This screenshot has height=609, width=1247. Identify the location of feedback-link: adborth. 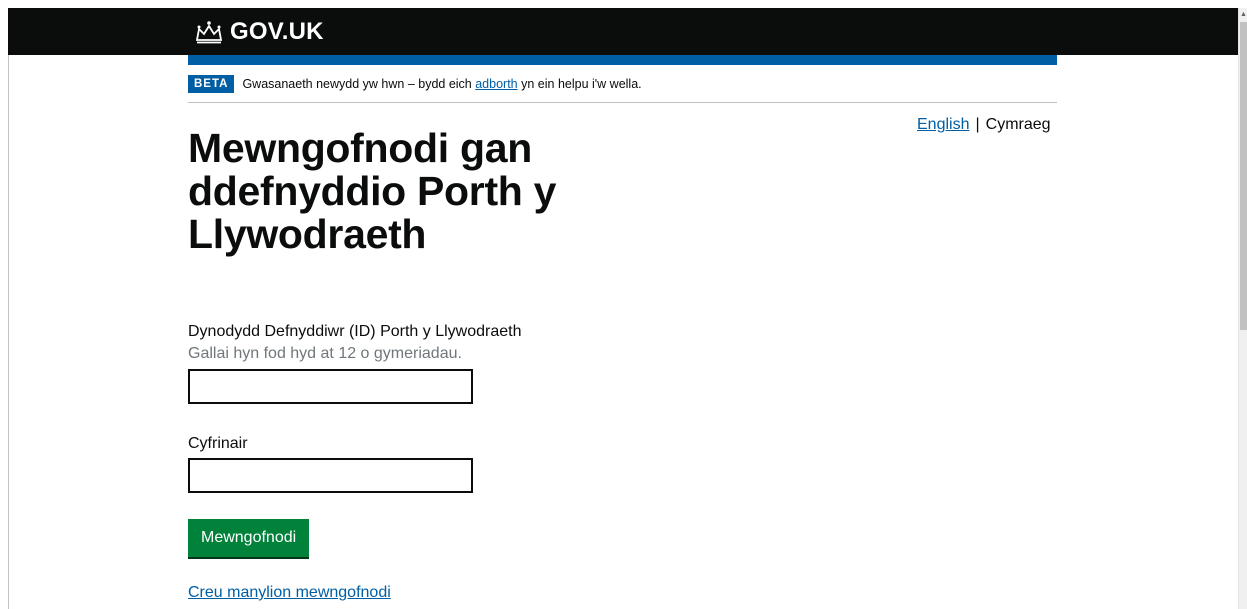
(496, 84).